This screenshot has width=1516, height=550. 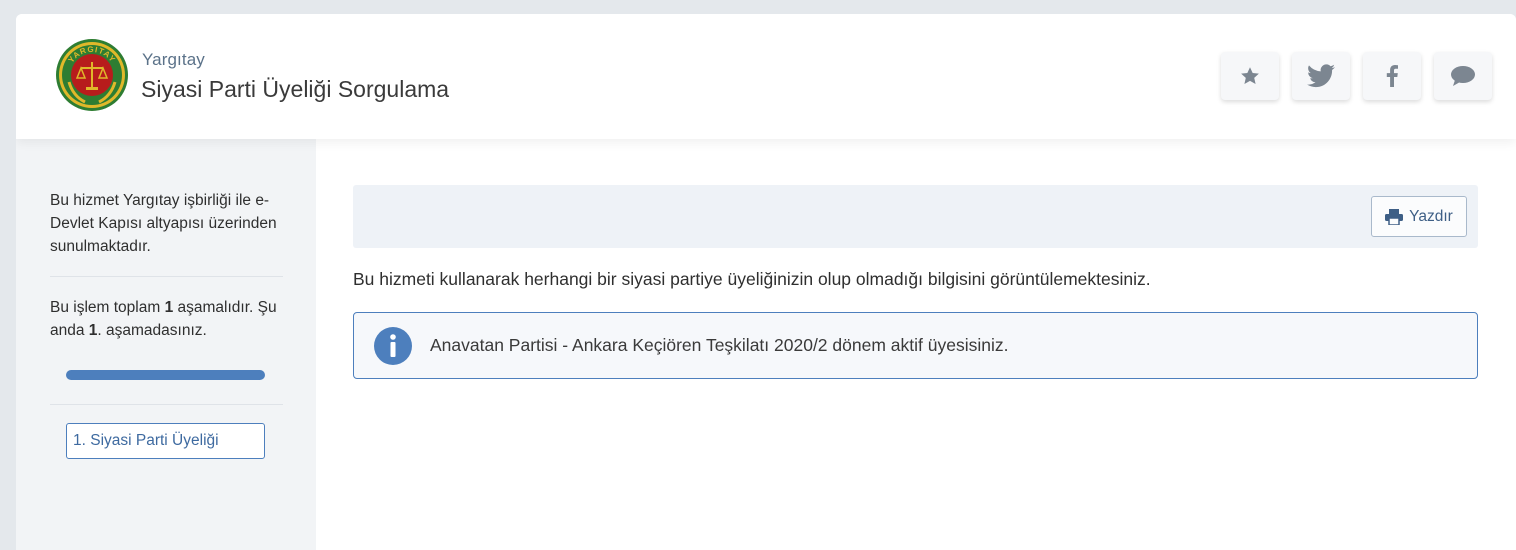 I want to click on facebook-icon, so click(x=1392, y=76).